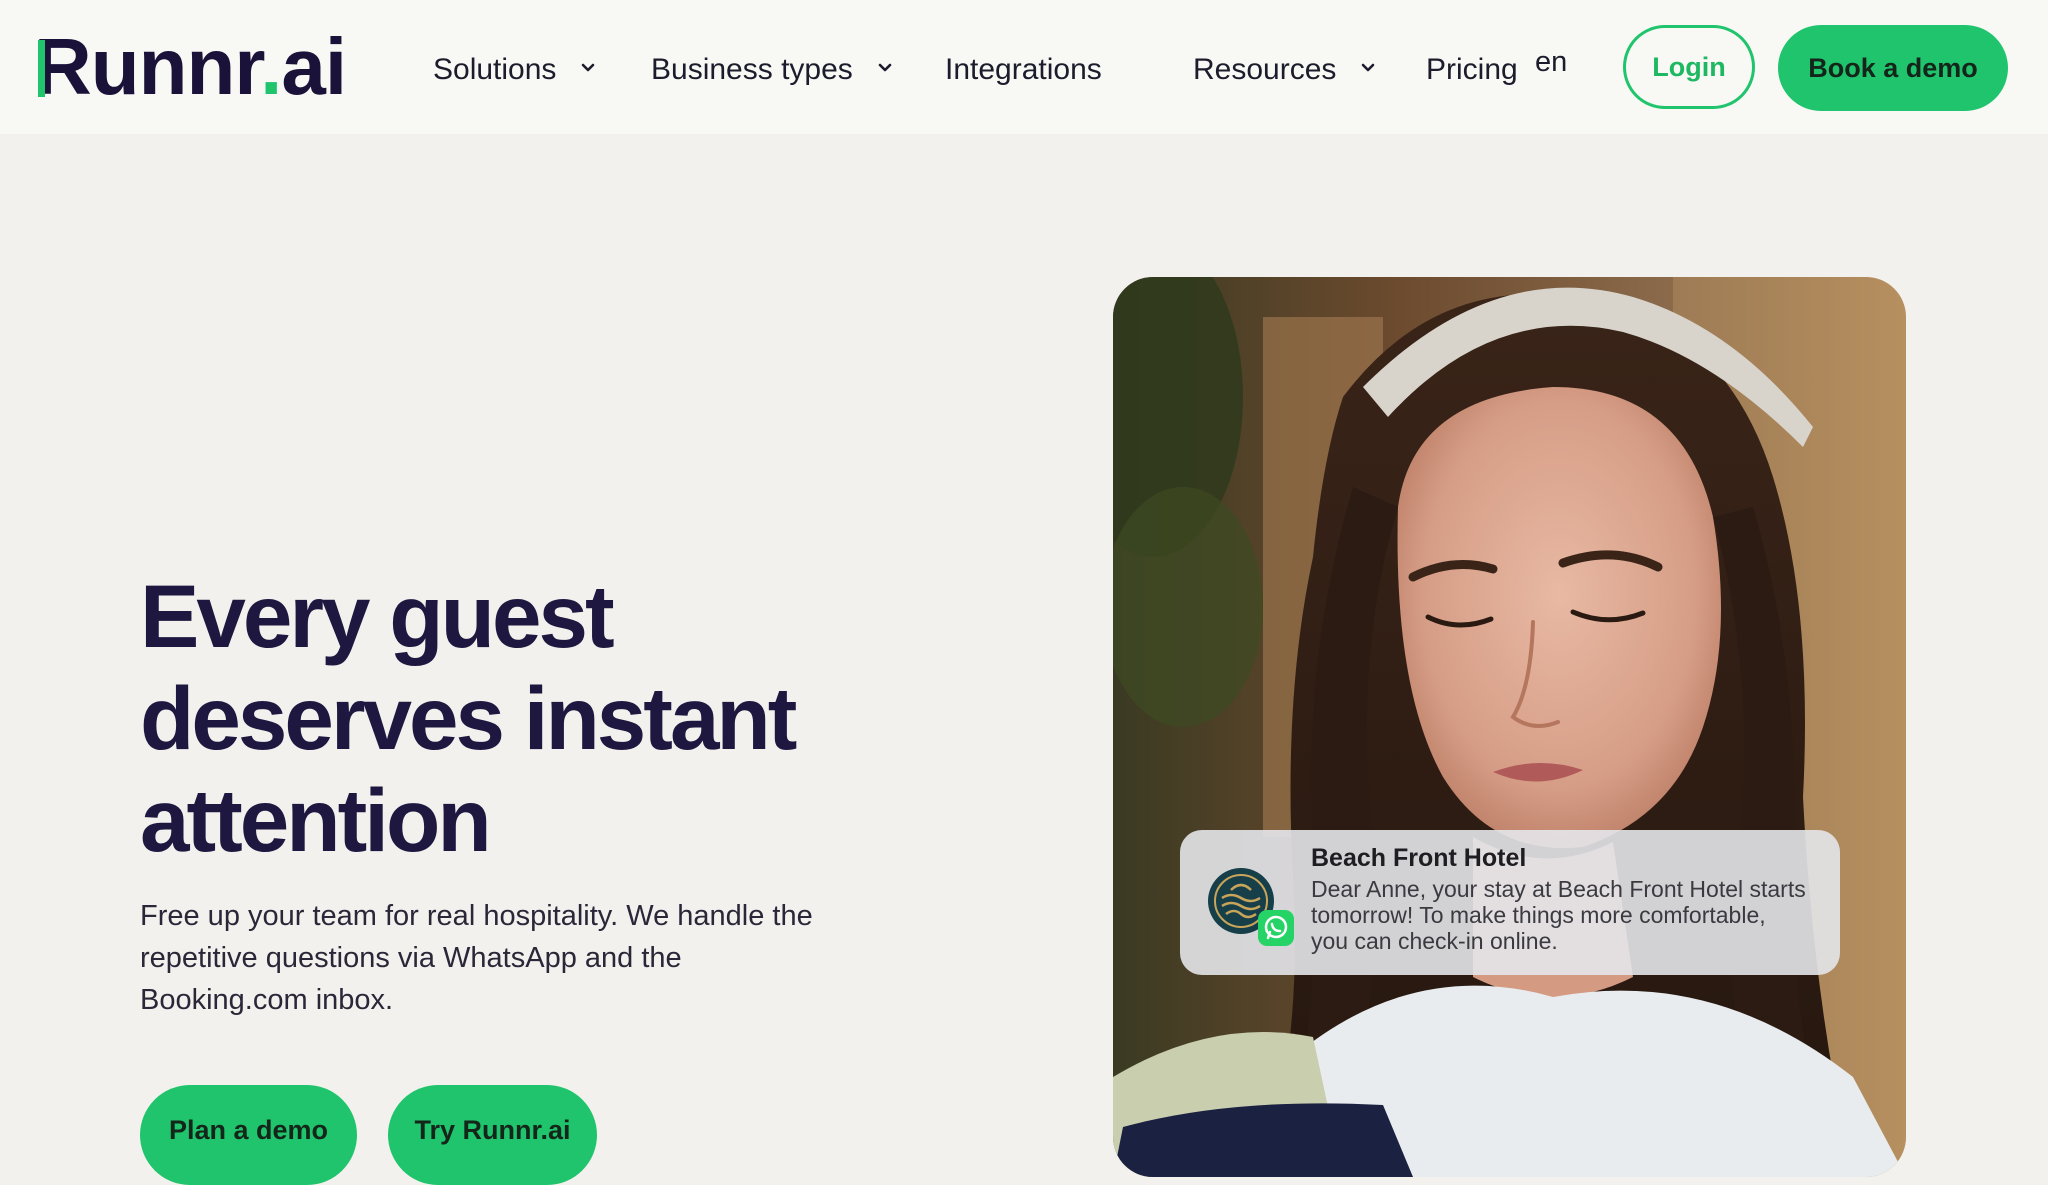  What do you see at coordinates (1434, 941) in the screenshot?
I see `notification-body-line: you can check-in online.` at bounding box center [1434, 941].